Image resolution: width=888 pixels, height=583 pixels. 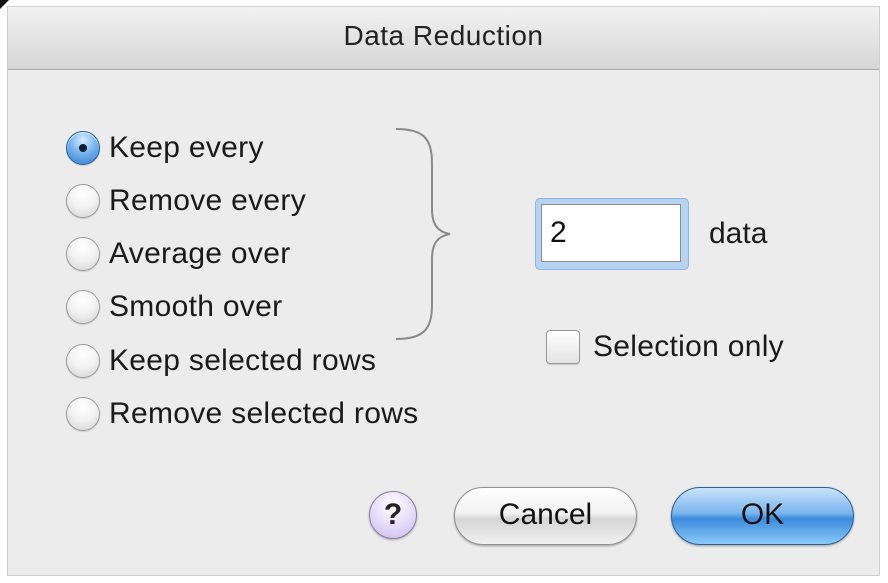 I want to click on ok-button: OK, so click(x=762, y=516).